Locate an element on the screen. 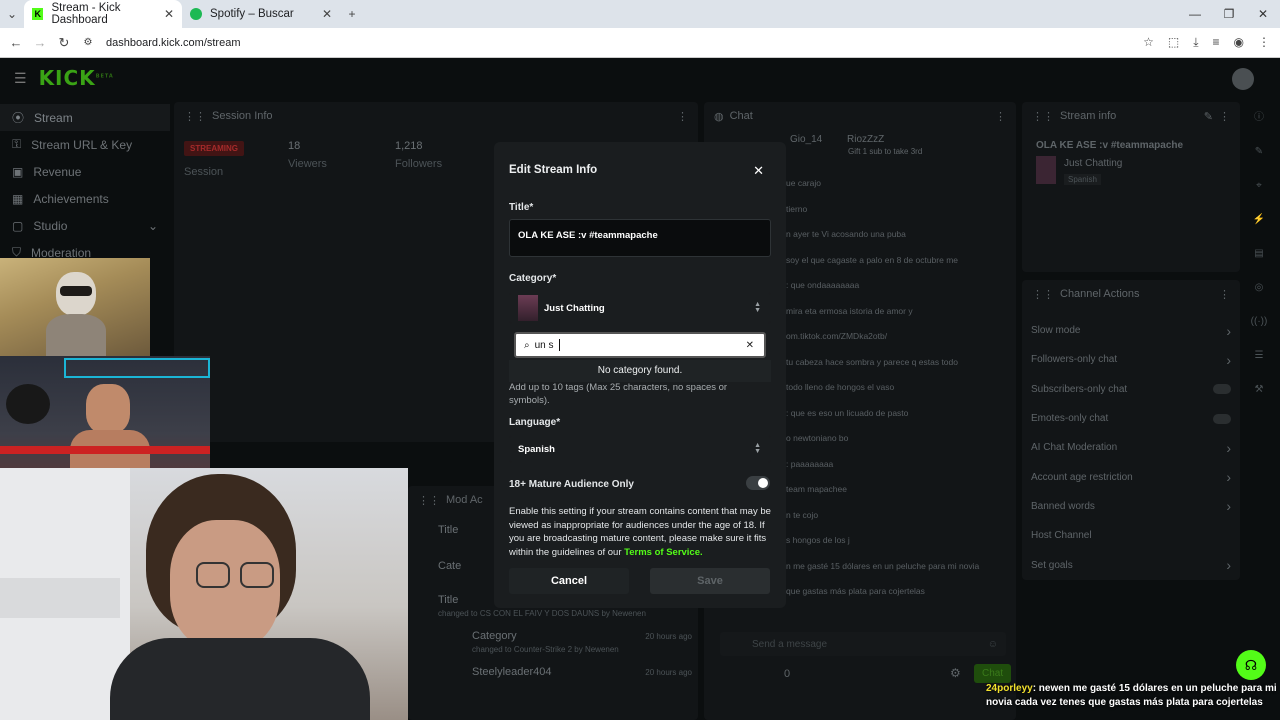  emoji-icon: ☺ is located at coordinates (993, 644).